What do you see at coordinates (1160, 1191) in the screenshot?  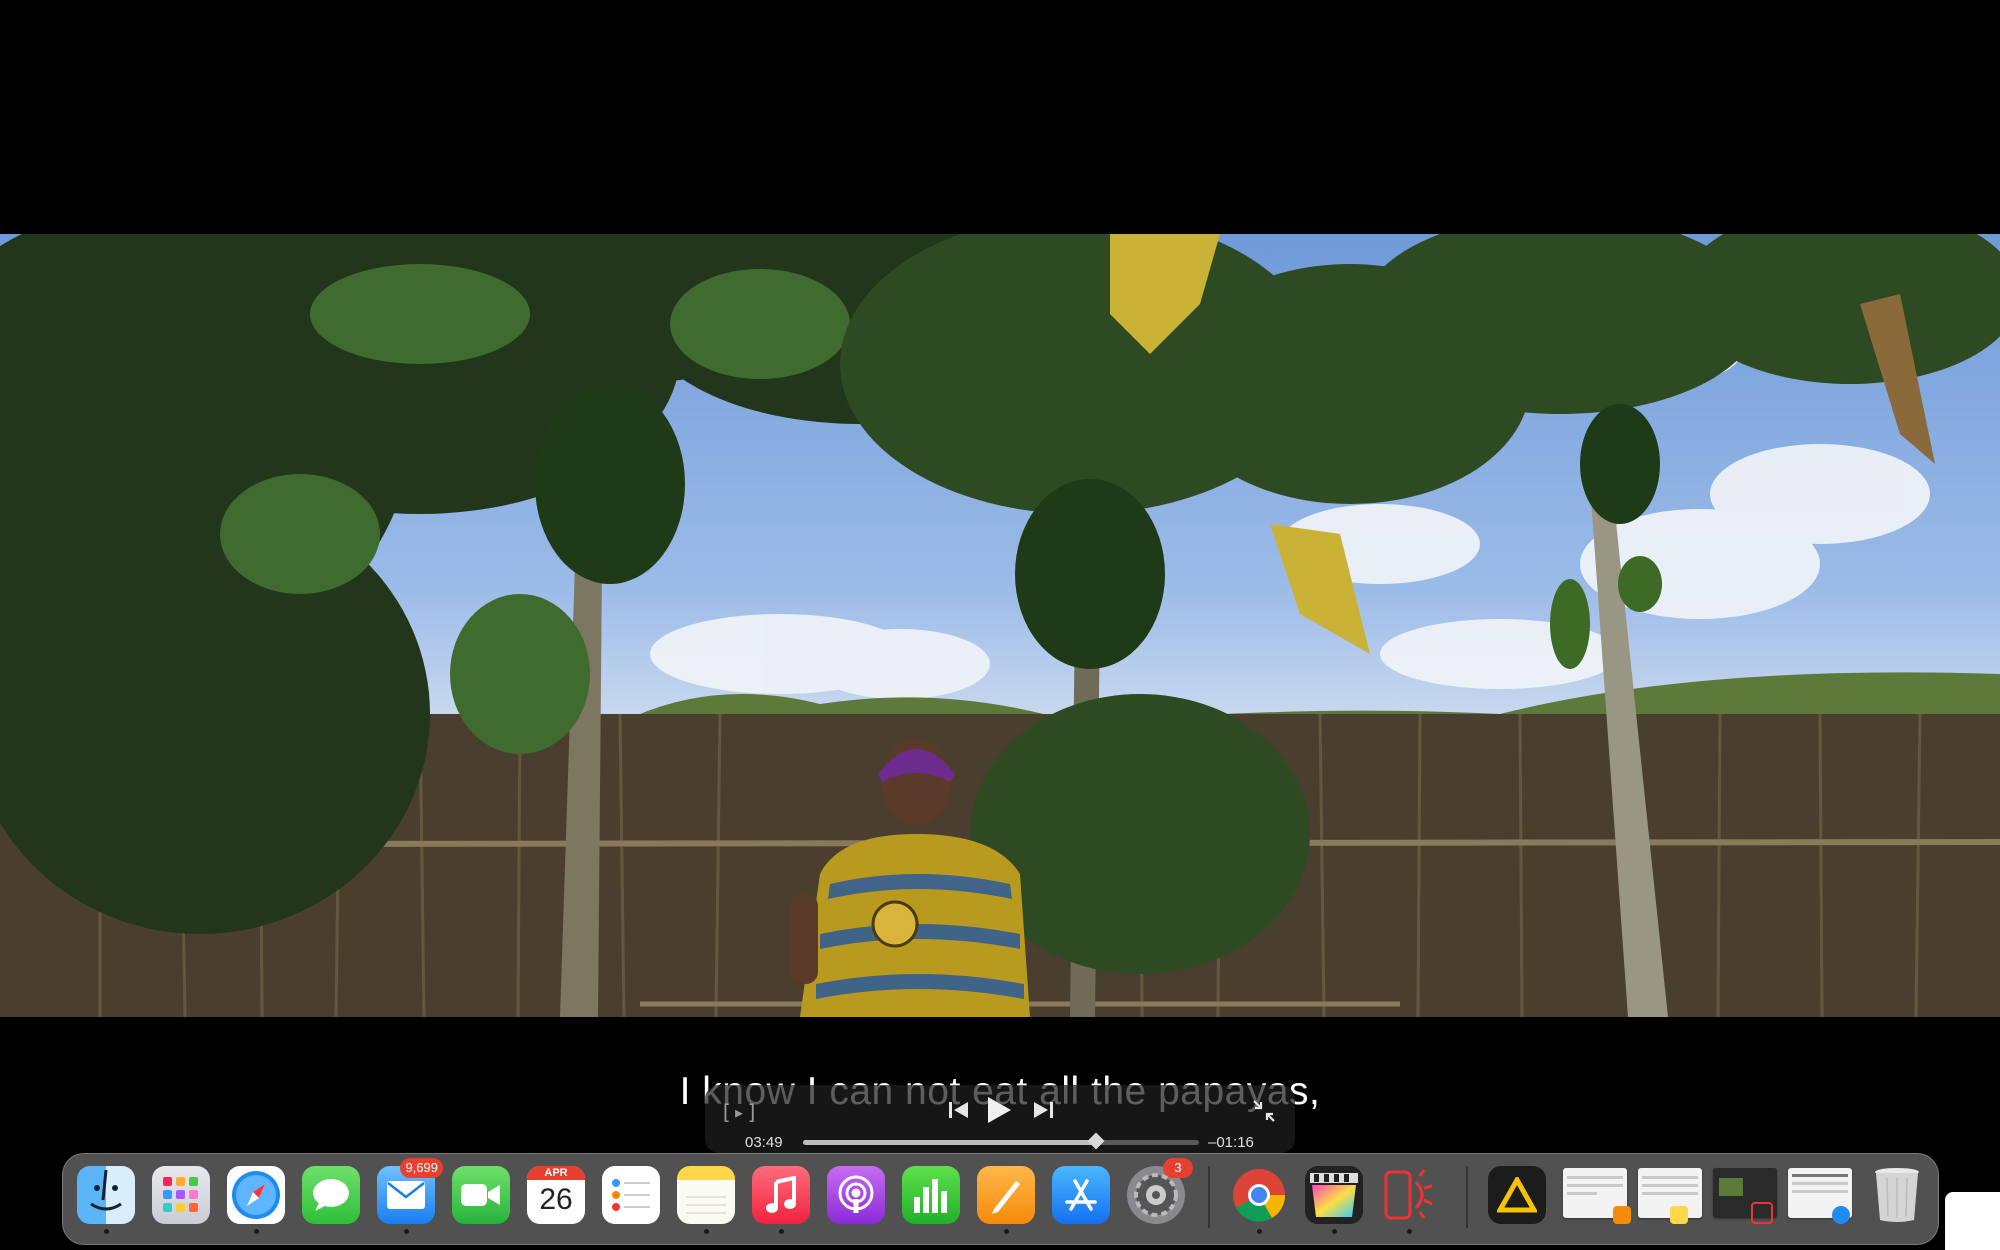 I see `dock-system-settings: 3` at bounding box center [1160, 1191].